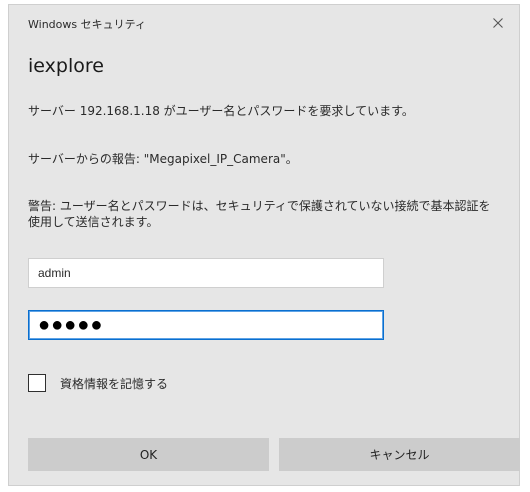 Image resolution: width=530 pixels, height=492 pixels. I want to click on username-field, so click(206, 273).